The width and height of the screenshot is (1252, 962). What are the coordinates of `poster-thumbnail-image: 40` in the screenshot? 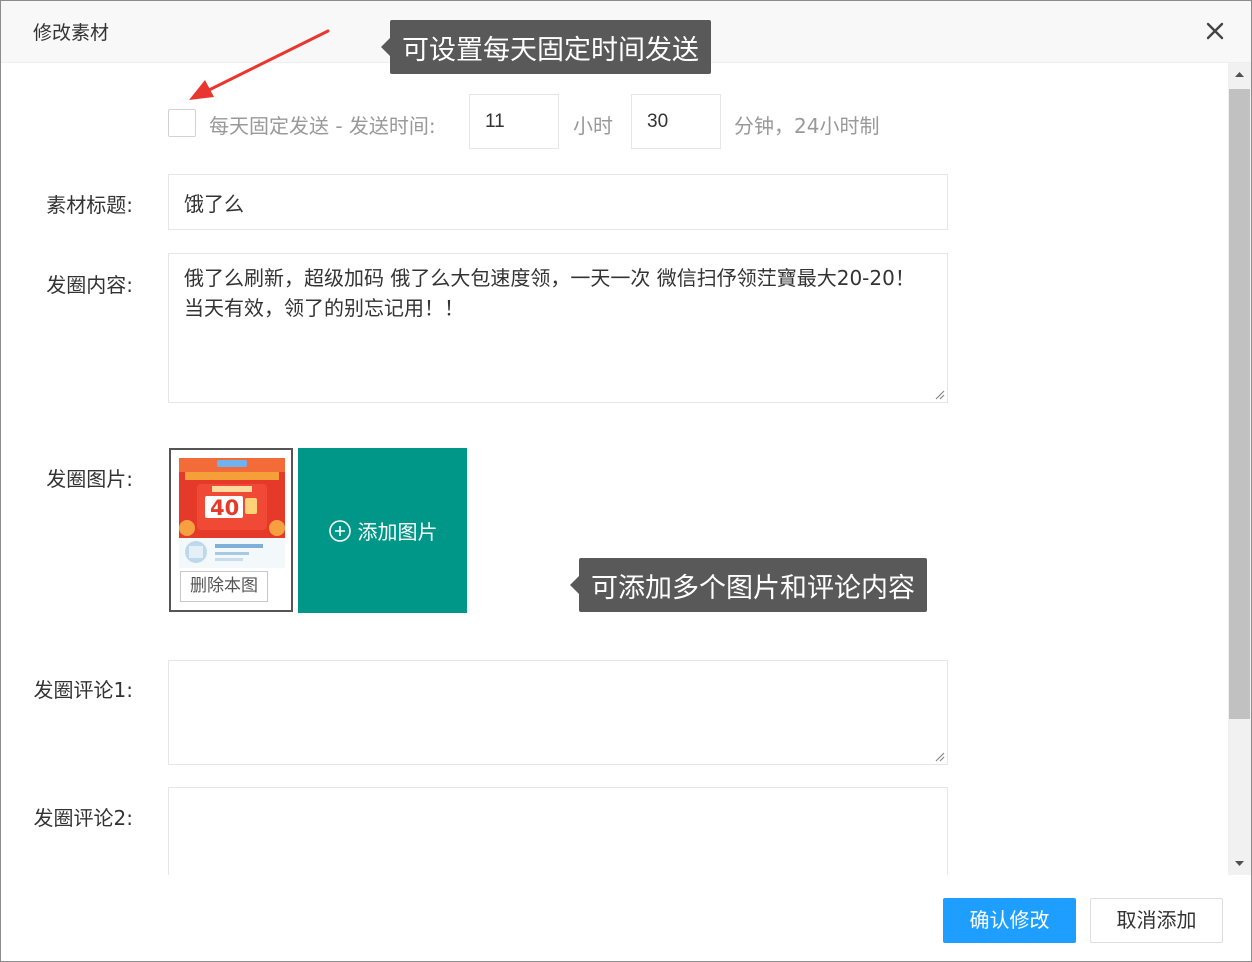 It's located at (232, 513).